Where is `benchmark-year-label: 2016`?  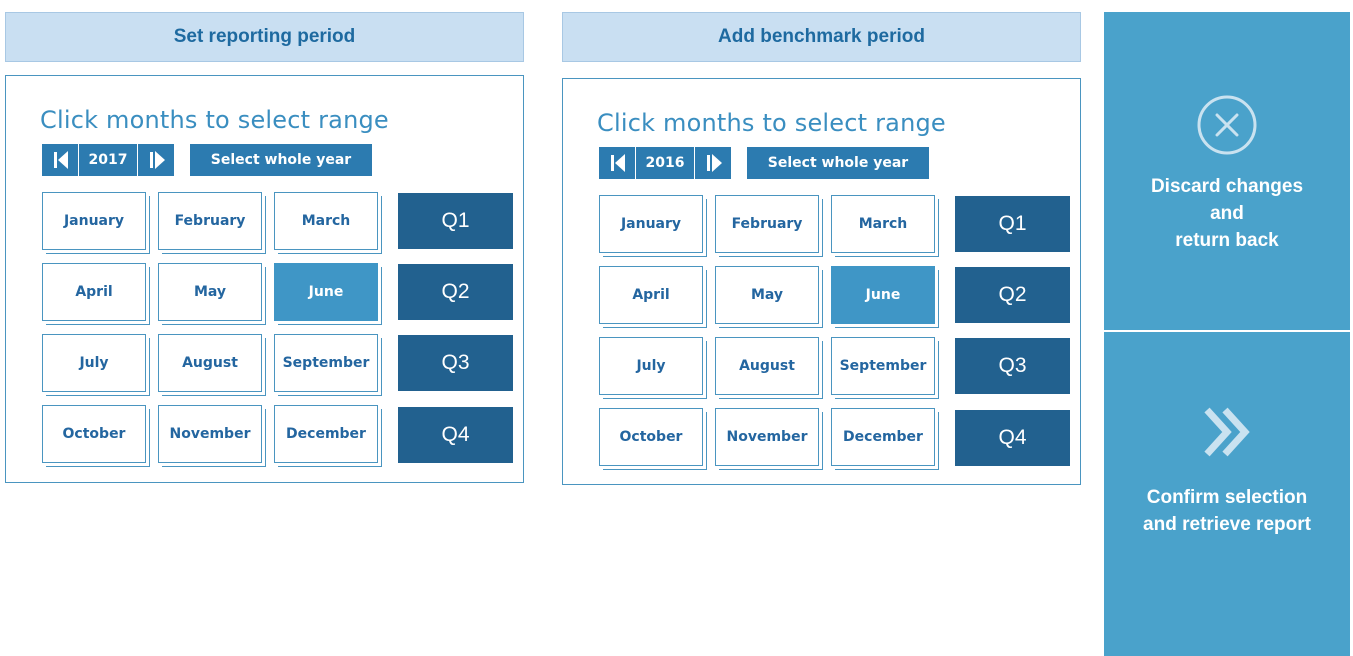
benchmark-year-label: 2016 is located at coordinates (665, 163).